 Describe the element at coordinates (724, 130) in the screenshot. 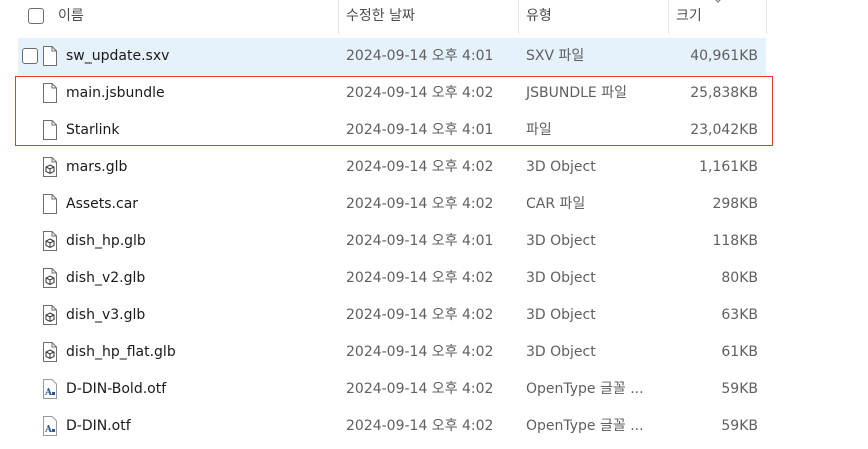

I see `file-size: 23,042KB` at that location.